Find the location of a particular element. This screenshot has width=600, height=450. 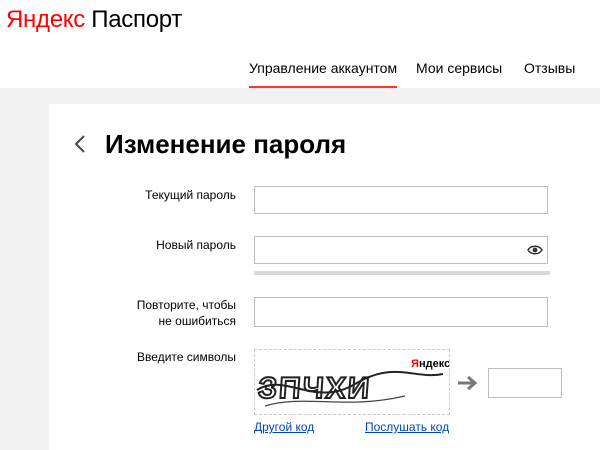

arrow-right-icon is located at coordinates (468, 383).